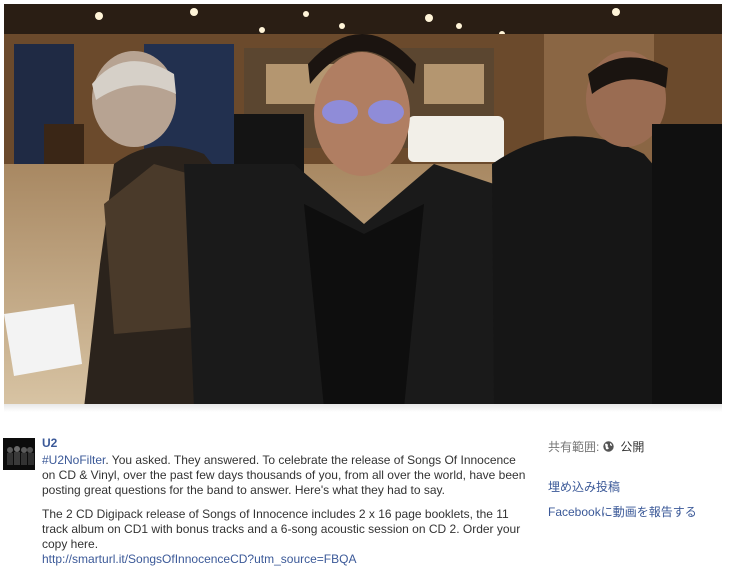 This screenshot has width=730, height=572. What do you see at coordinates (19, 454) in the screenshot?
I see `avatar` at bounding box center [19, 454].